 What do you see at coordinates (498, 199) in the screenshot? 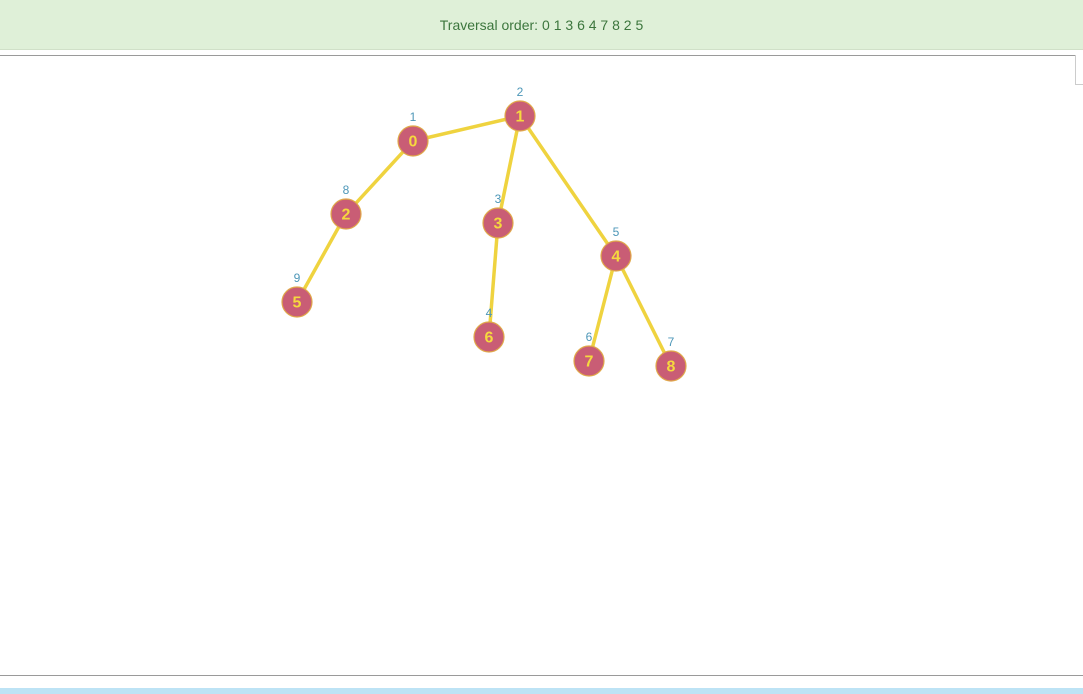
I see `node-order-label: 3` at bounding box center [498, 199].